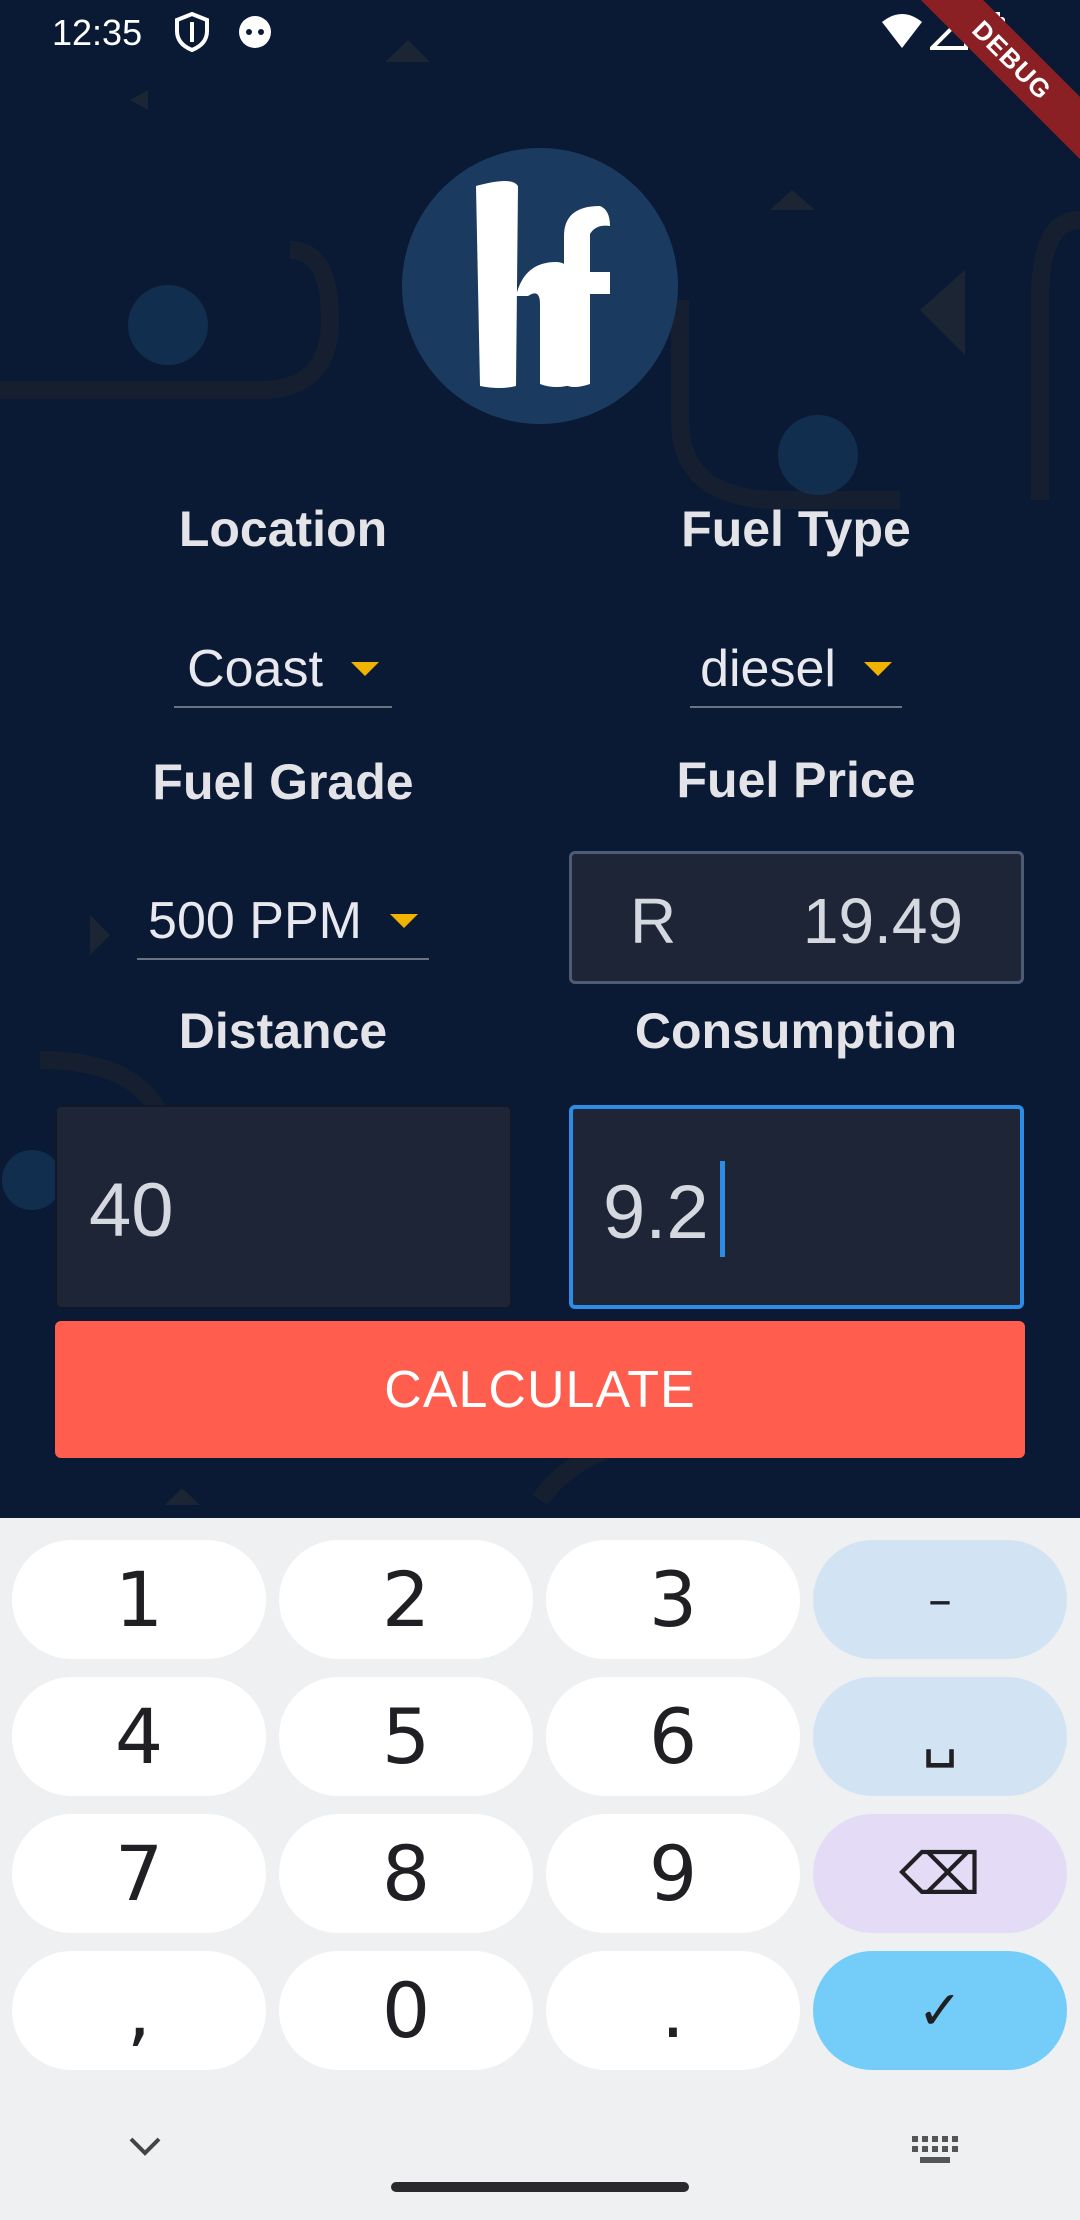 This screenshot has width=1080, height=2220. I want to click on key-8: 8, so click(406, 1873).